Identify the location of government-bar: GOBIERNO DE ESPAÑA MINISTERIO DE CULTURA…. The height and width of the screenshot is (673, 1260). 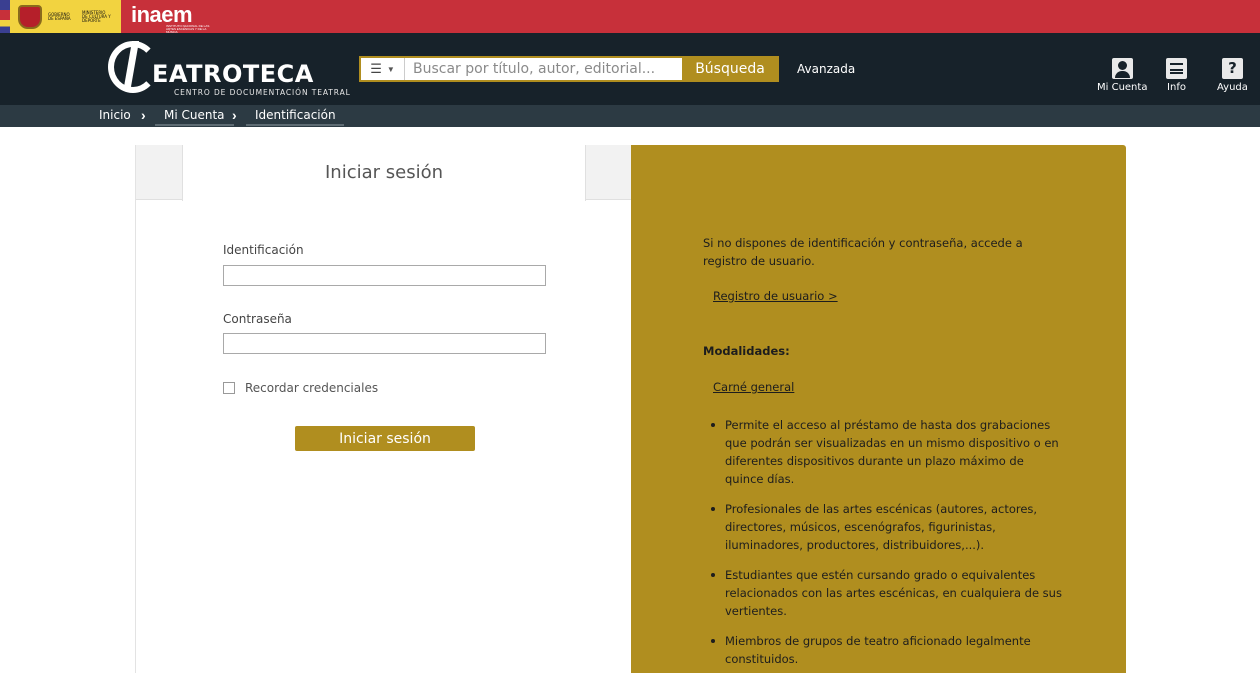
(630, 17).